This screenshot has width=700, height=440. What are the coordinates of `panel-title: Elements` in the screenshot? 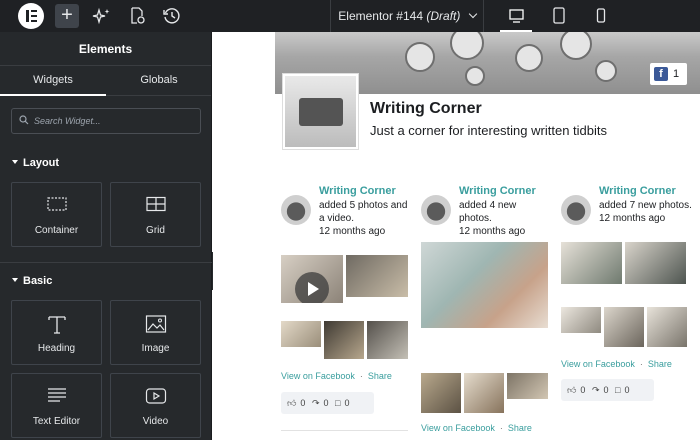 It's located at (105, 49).